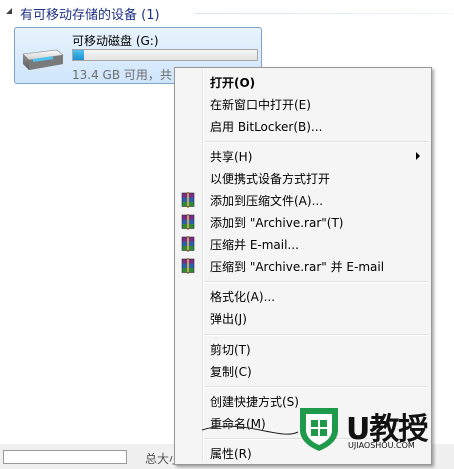 This screenshot has height=469, width=454. I want to click on menu-item-label: 复制(C), so click(231, 372).